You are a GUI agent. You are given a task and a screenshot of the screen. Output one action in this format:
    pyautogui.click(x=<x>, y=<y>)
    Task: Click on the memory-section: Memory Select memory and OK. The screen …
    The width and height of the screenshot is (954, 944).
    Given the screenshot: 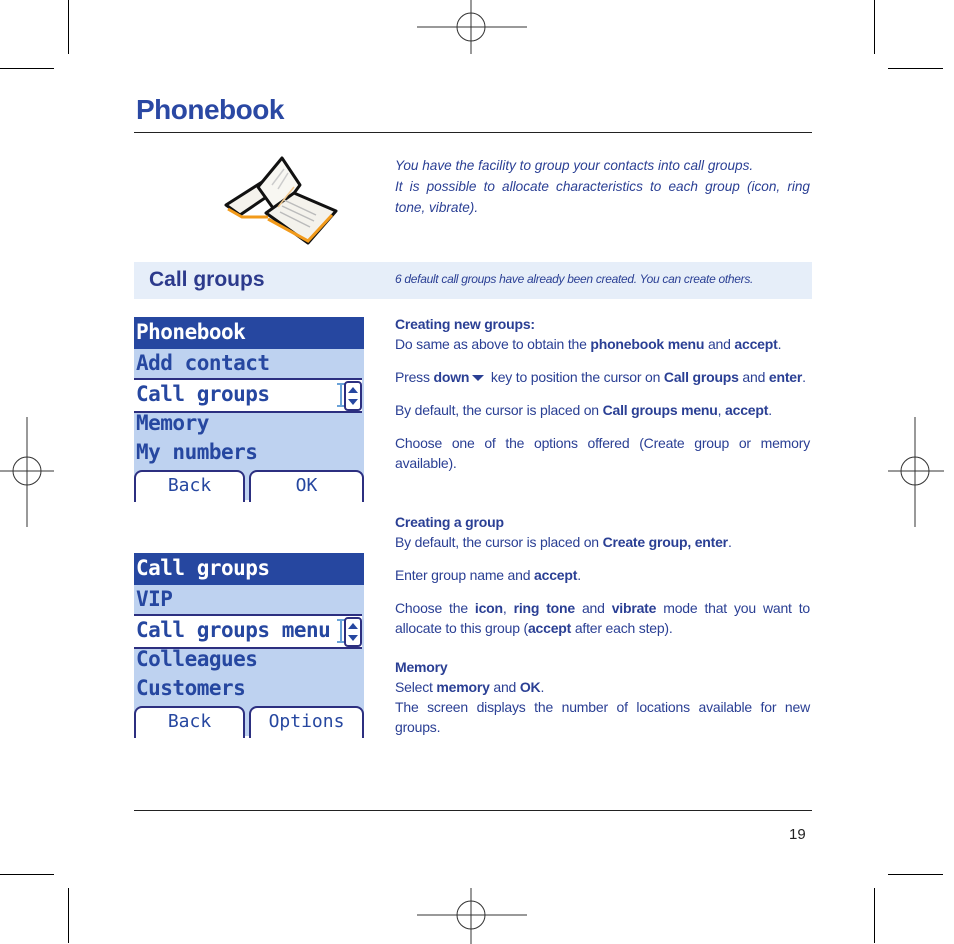 What is the action you would take?
    pyautogui.click(x=602, y=697)
    